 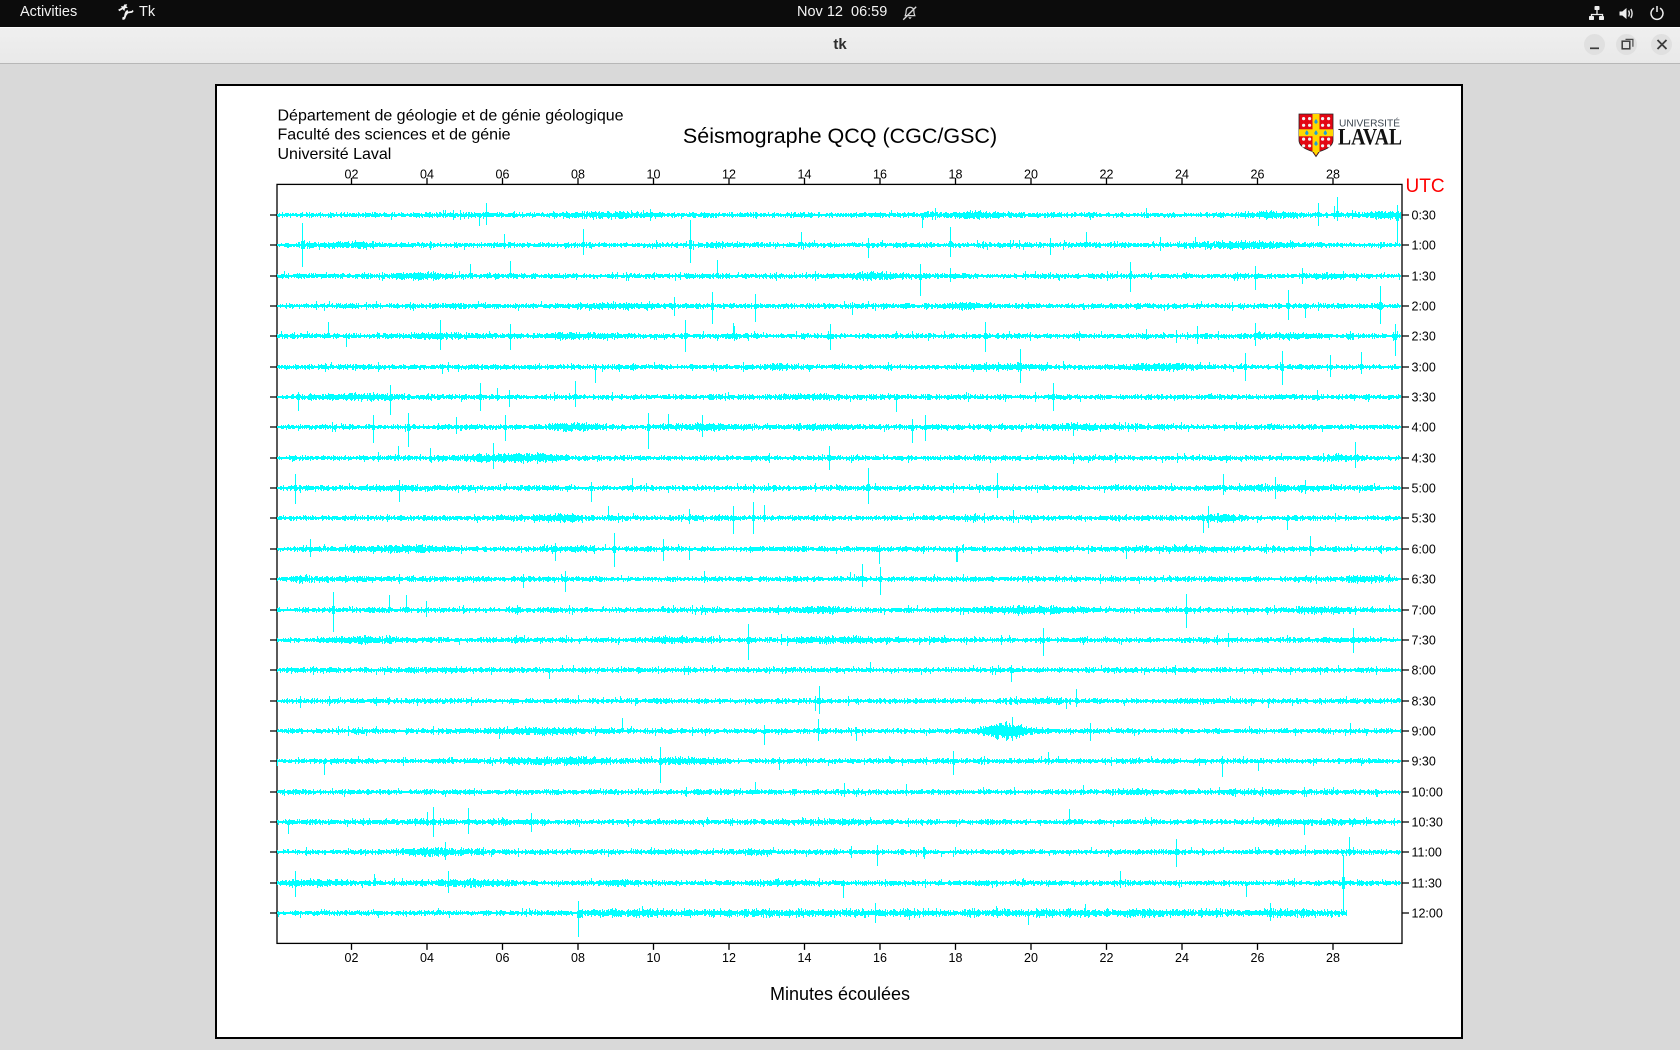 I want to click on svg-text: 12:00, so click(x=1427, y=914).